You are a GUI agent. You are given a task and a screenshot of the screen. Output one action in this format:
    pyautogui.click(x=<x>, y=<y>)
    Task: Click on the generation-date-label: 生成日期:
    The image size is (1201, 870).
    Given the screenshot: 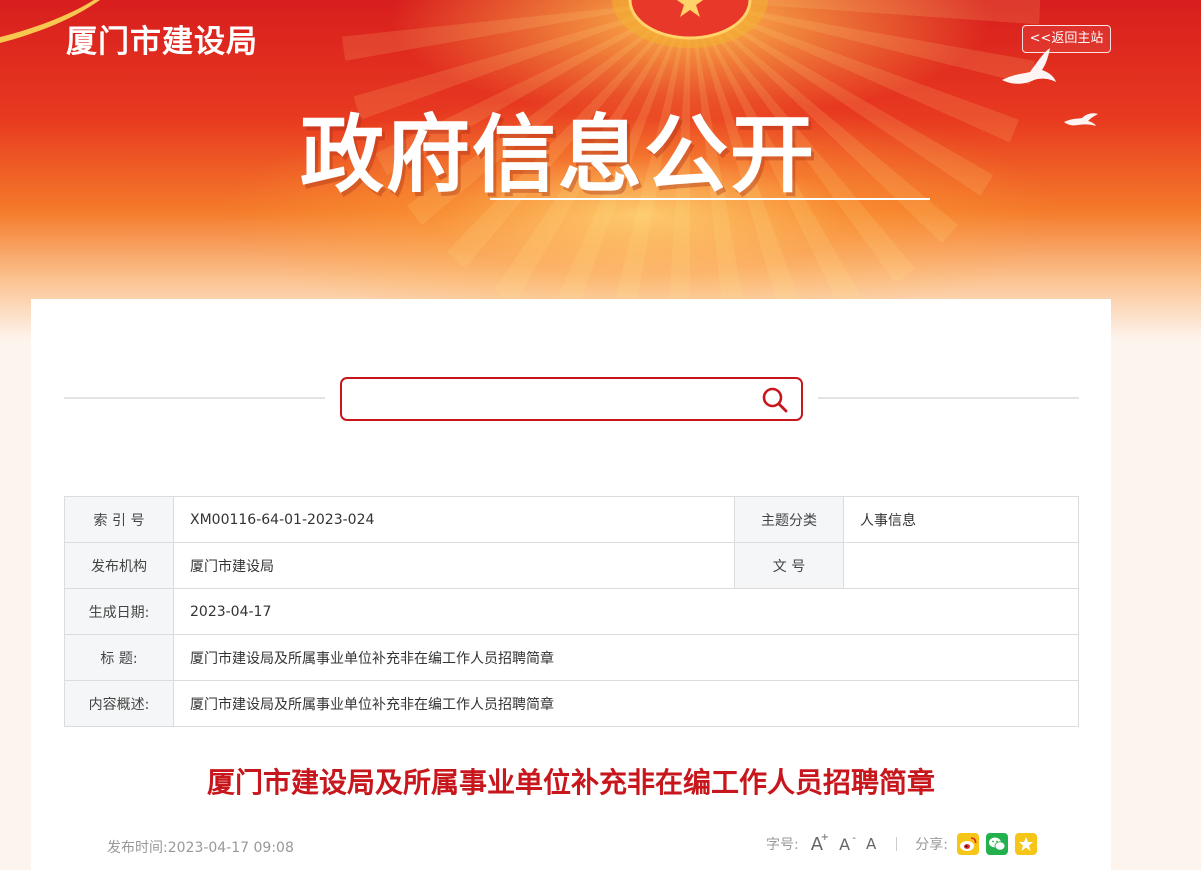 What is the action you would take?
    pyautogui.click(x=119, y=611)
    